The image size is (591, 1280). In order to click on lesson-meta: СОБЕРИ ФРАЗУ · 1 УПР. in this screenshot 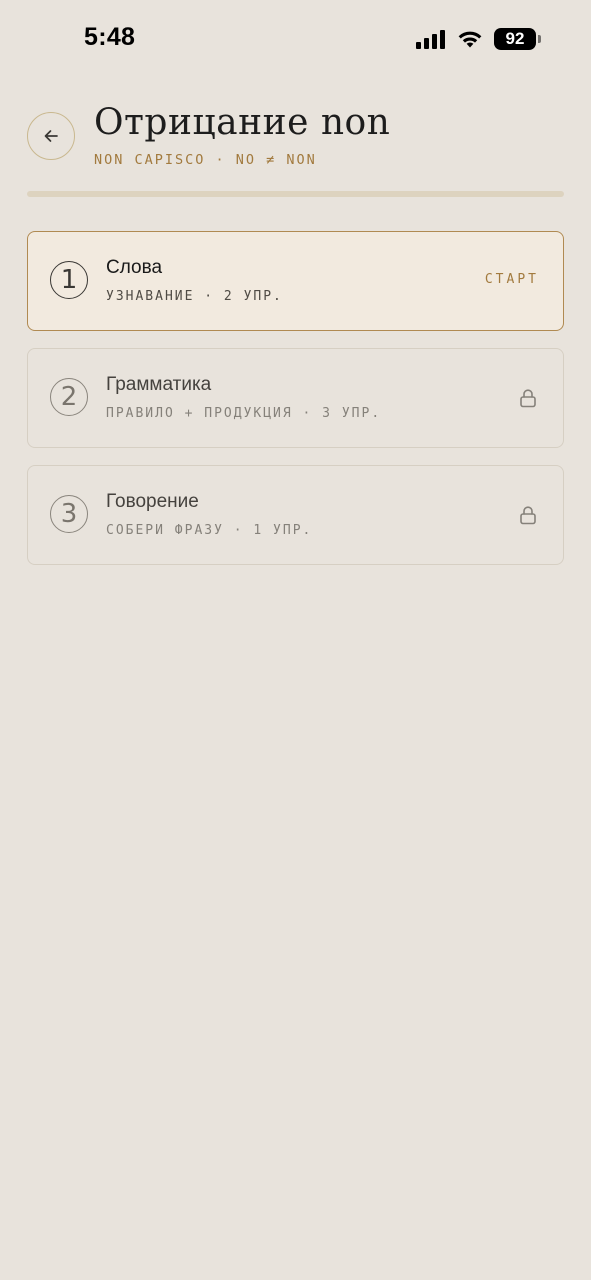, I will do `click(209, 530)`.